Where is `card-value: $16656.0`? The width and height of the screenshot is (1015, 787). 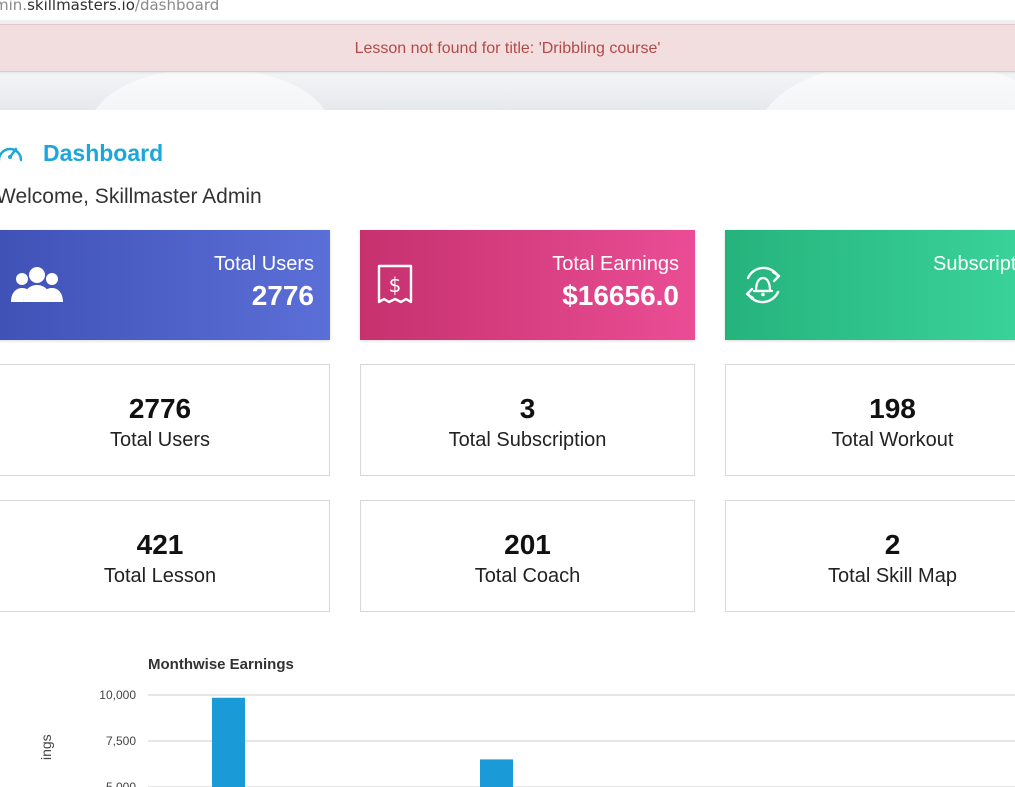
card-value: $16656.0 is located at coordinates (620, 295).